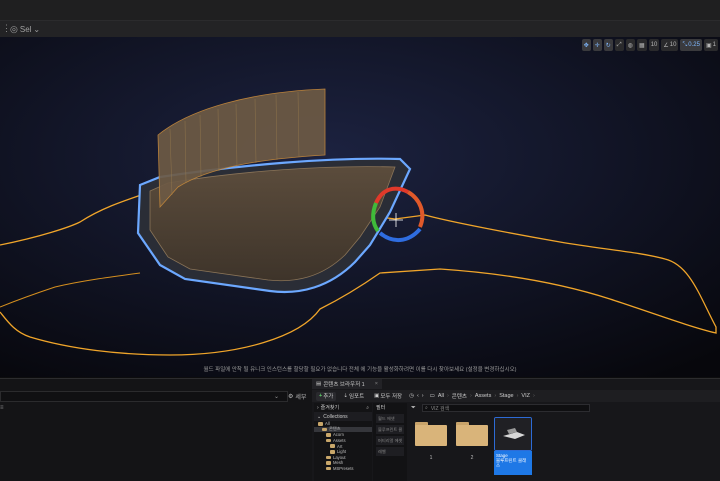 This screenshot has width=720, height=481. I want to click on asset-tile-folder-2: 2, so click(472, 439).